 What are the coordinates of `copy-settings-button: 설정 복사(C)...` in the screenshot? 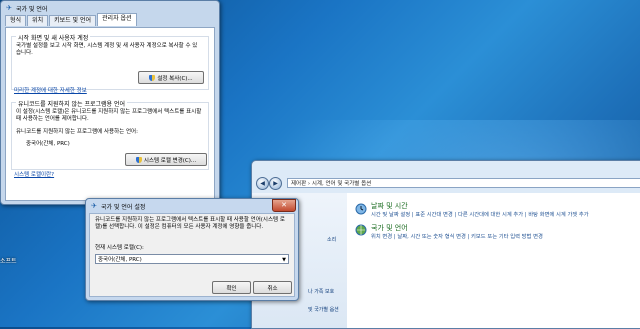 It's located at (171, 77).